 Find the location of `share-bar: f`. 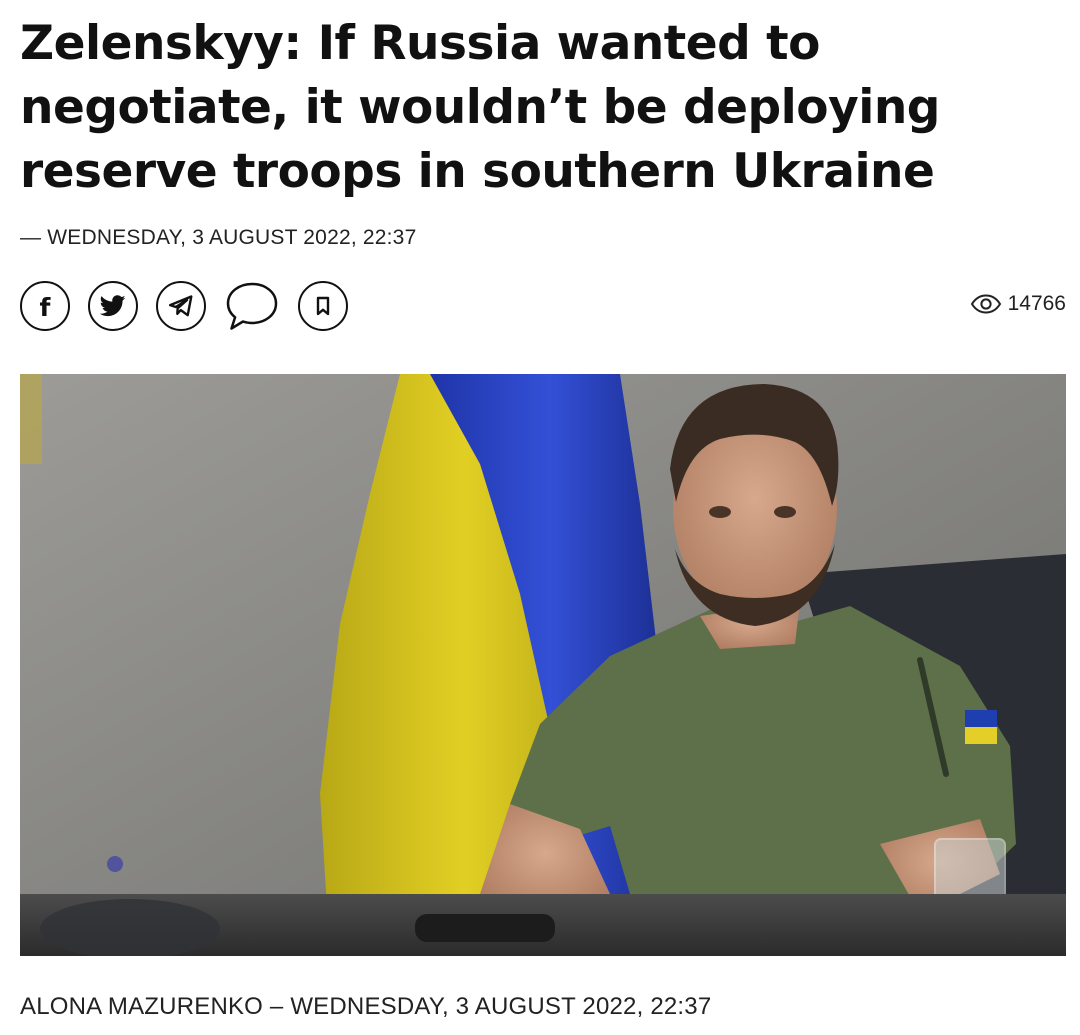

share-bar: f is located at coordinates (184, 306).